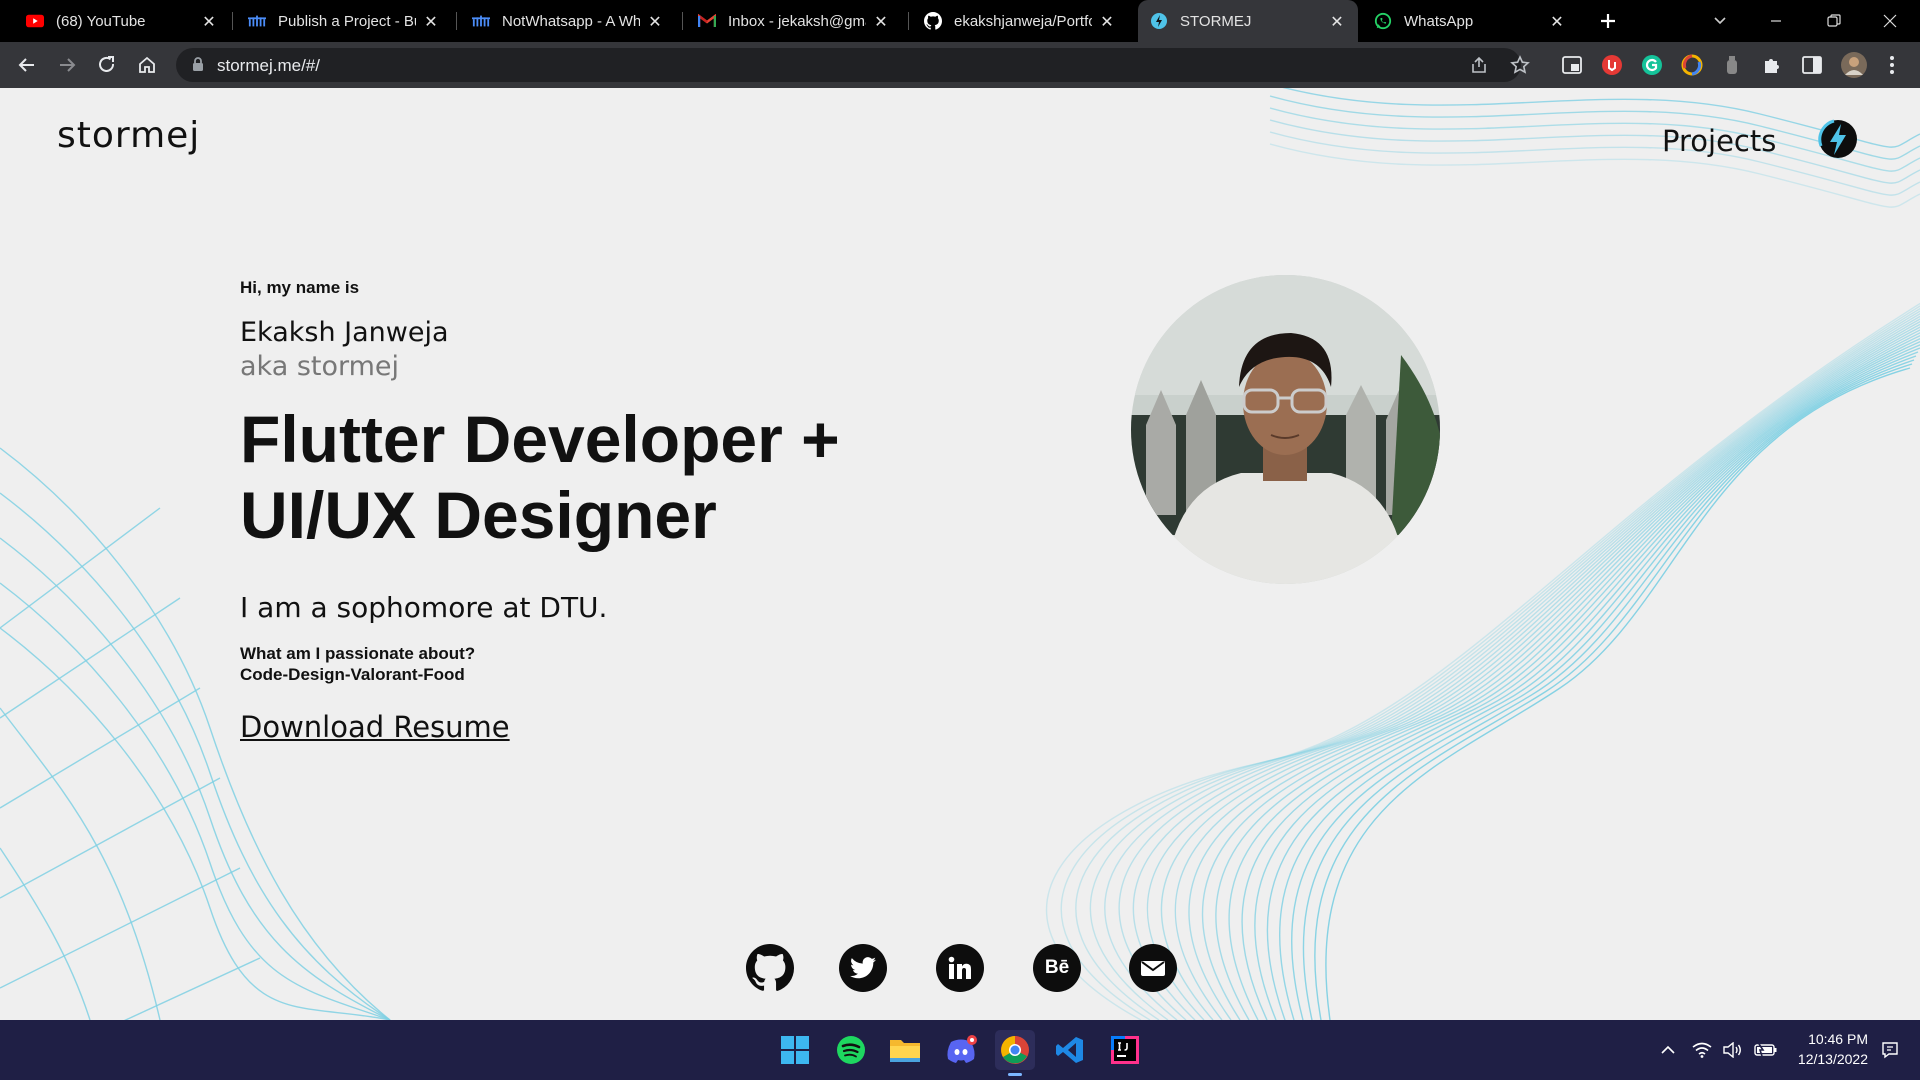  I want to click on side-panel-icon, so click(1812, 65).